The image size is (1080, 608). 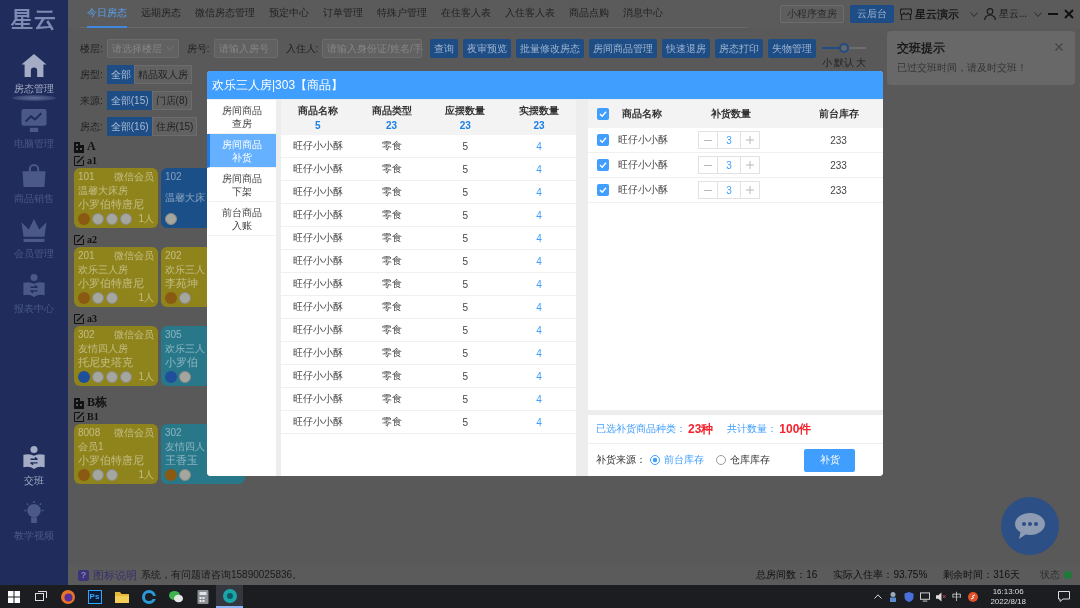 What do you see at coordinates (317, 111) in the screenshot?
I see `column-header: 商品名称` at bounding box center [317, 111].